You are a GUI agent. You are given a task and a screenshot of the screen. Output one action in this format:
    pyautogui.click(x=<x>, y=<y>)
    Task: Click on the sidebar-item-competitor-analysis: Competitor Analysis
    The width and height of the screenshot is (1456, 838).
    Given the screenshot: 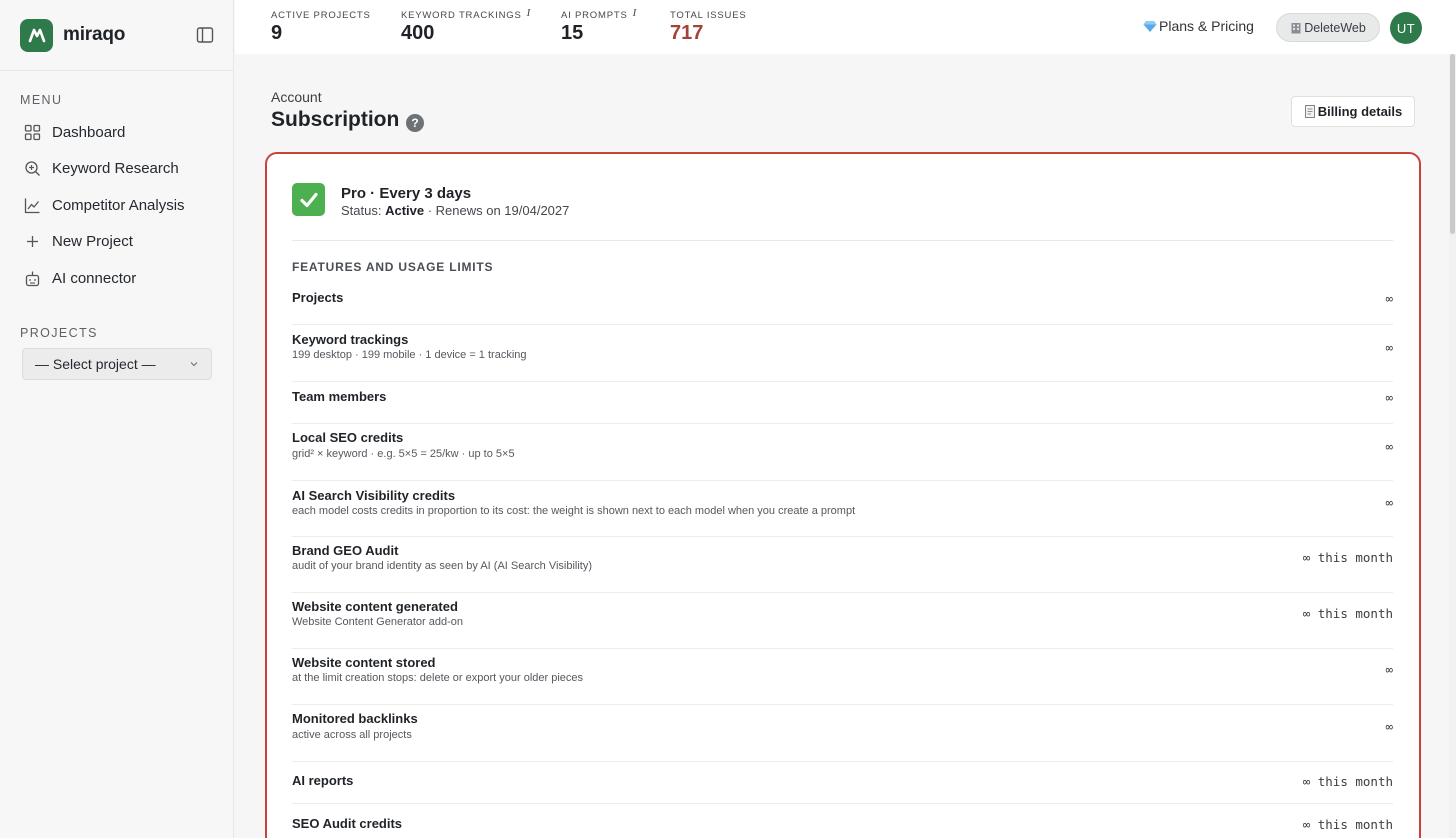 What is the action you would take?
    pyautogui.click(x=118, y=205)
    